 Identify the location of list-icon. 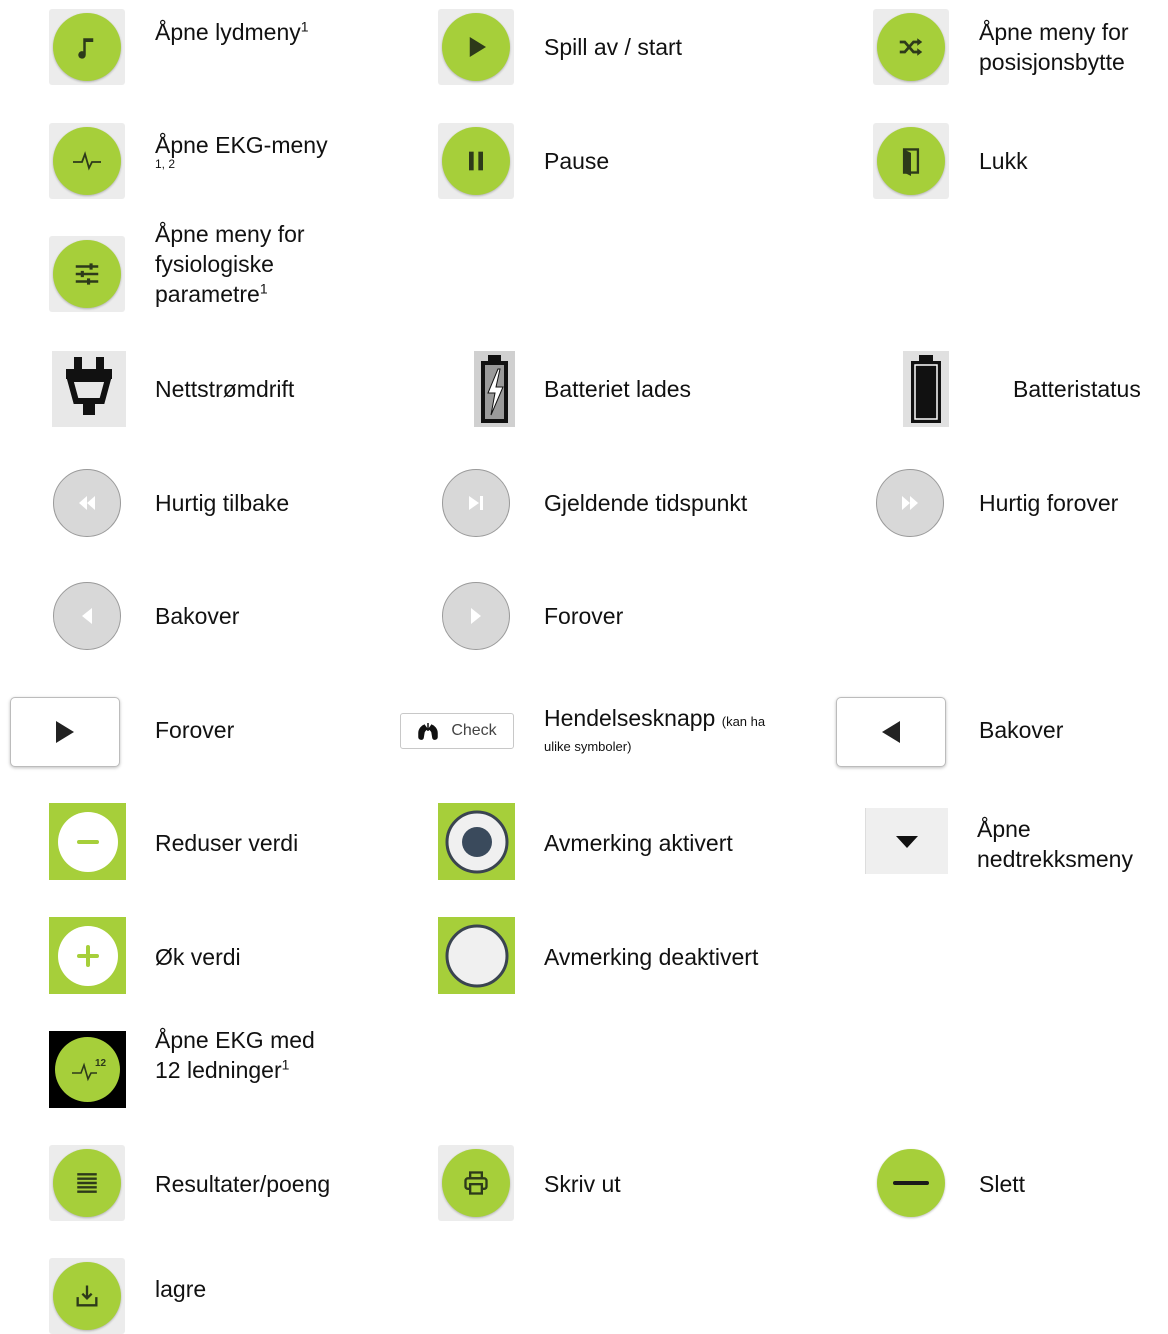
(87, 1183).